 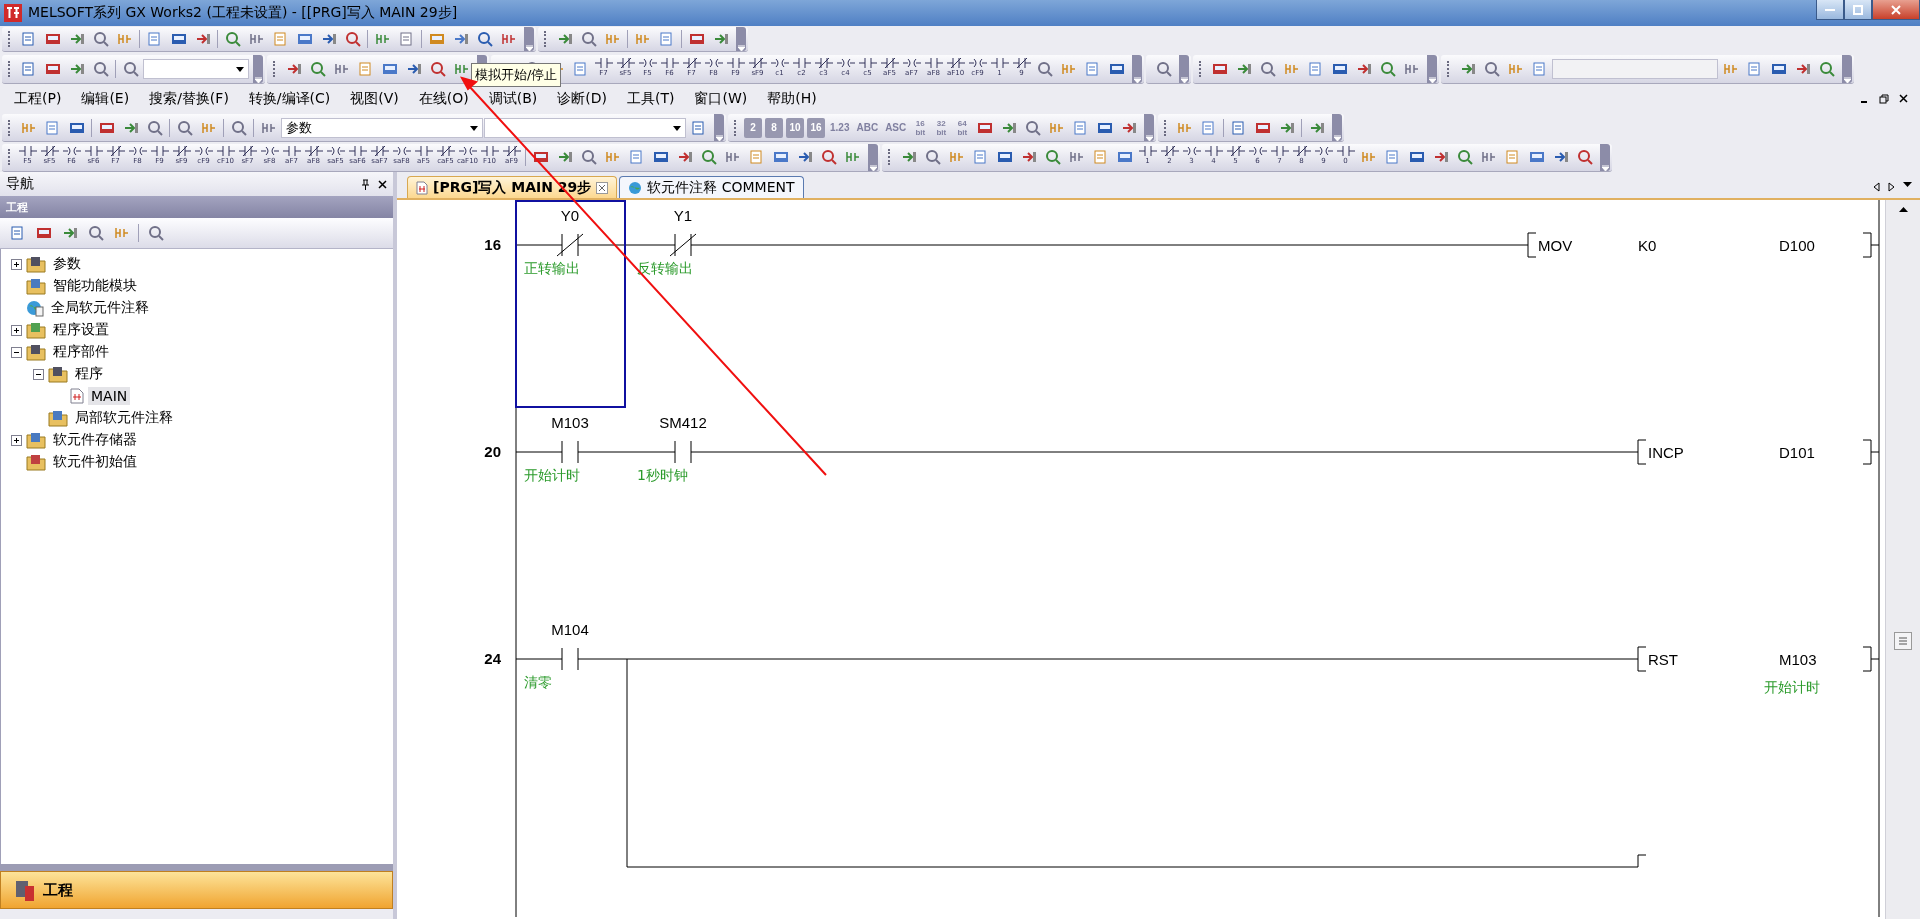 What do you see at coordinates (651, 99) in the screenshot?
I see `menu-item: 工具(T)` at bounding box center [651, 99].